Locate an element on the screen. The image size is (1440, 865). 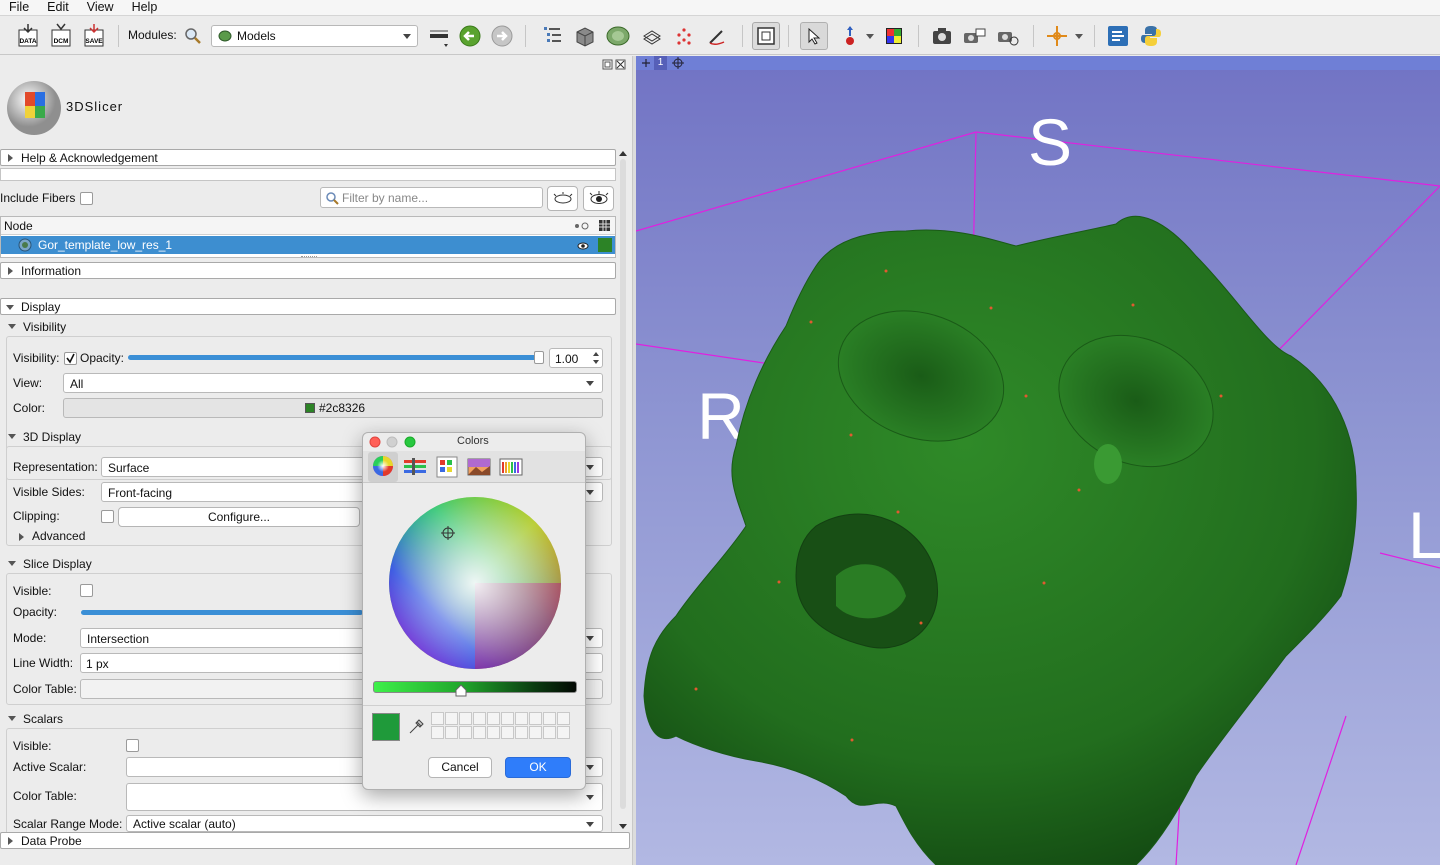
volumes-button is located at coordinates (585, 36).